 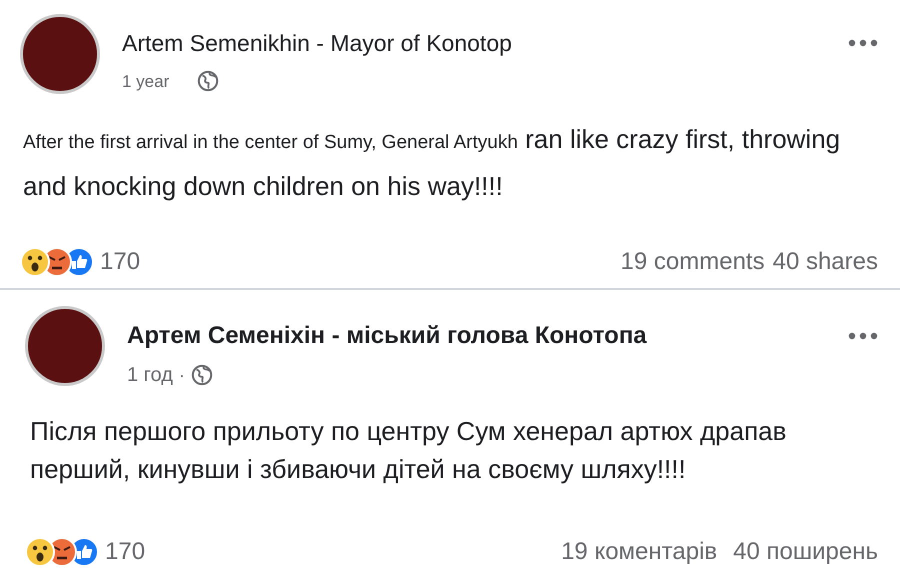 I want to click on share-count: 40 shares, so click(x=825, y=262).